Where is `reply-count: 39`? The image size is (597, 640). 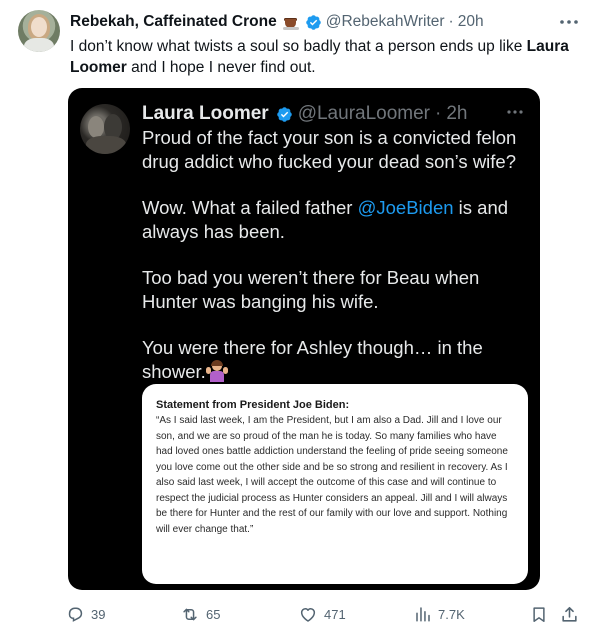 reply-count: 39 is located at coordinates (98, 614).